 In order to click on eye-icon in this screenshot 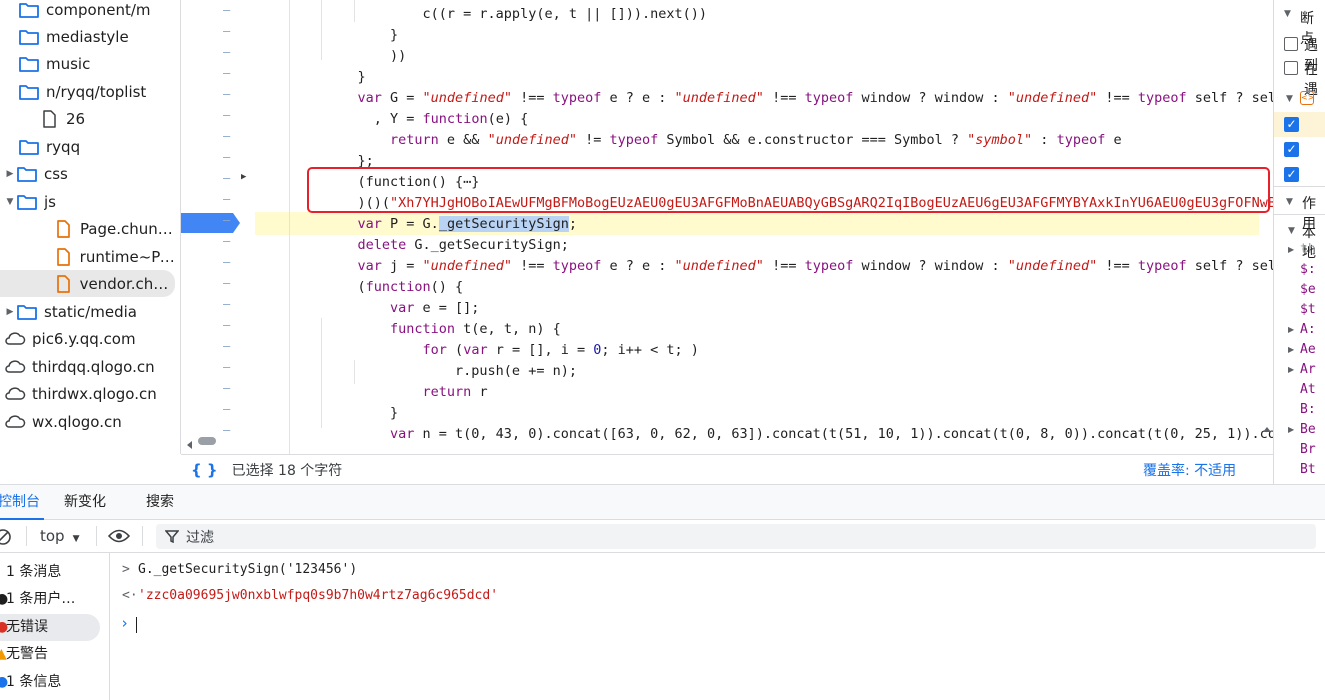, I will do `click(119, 536)`.